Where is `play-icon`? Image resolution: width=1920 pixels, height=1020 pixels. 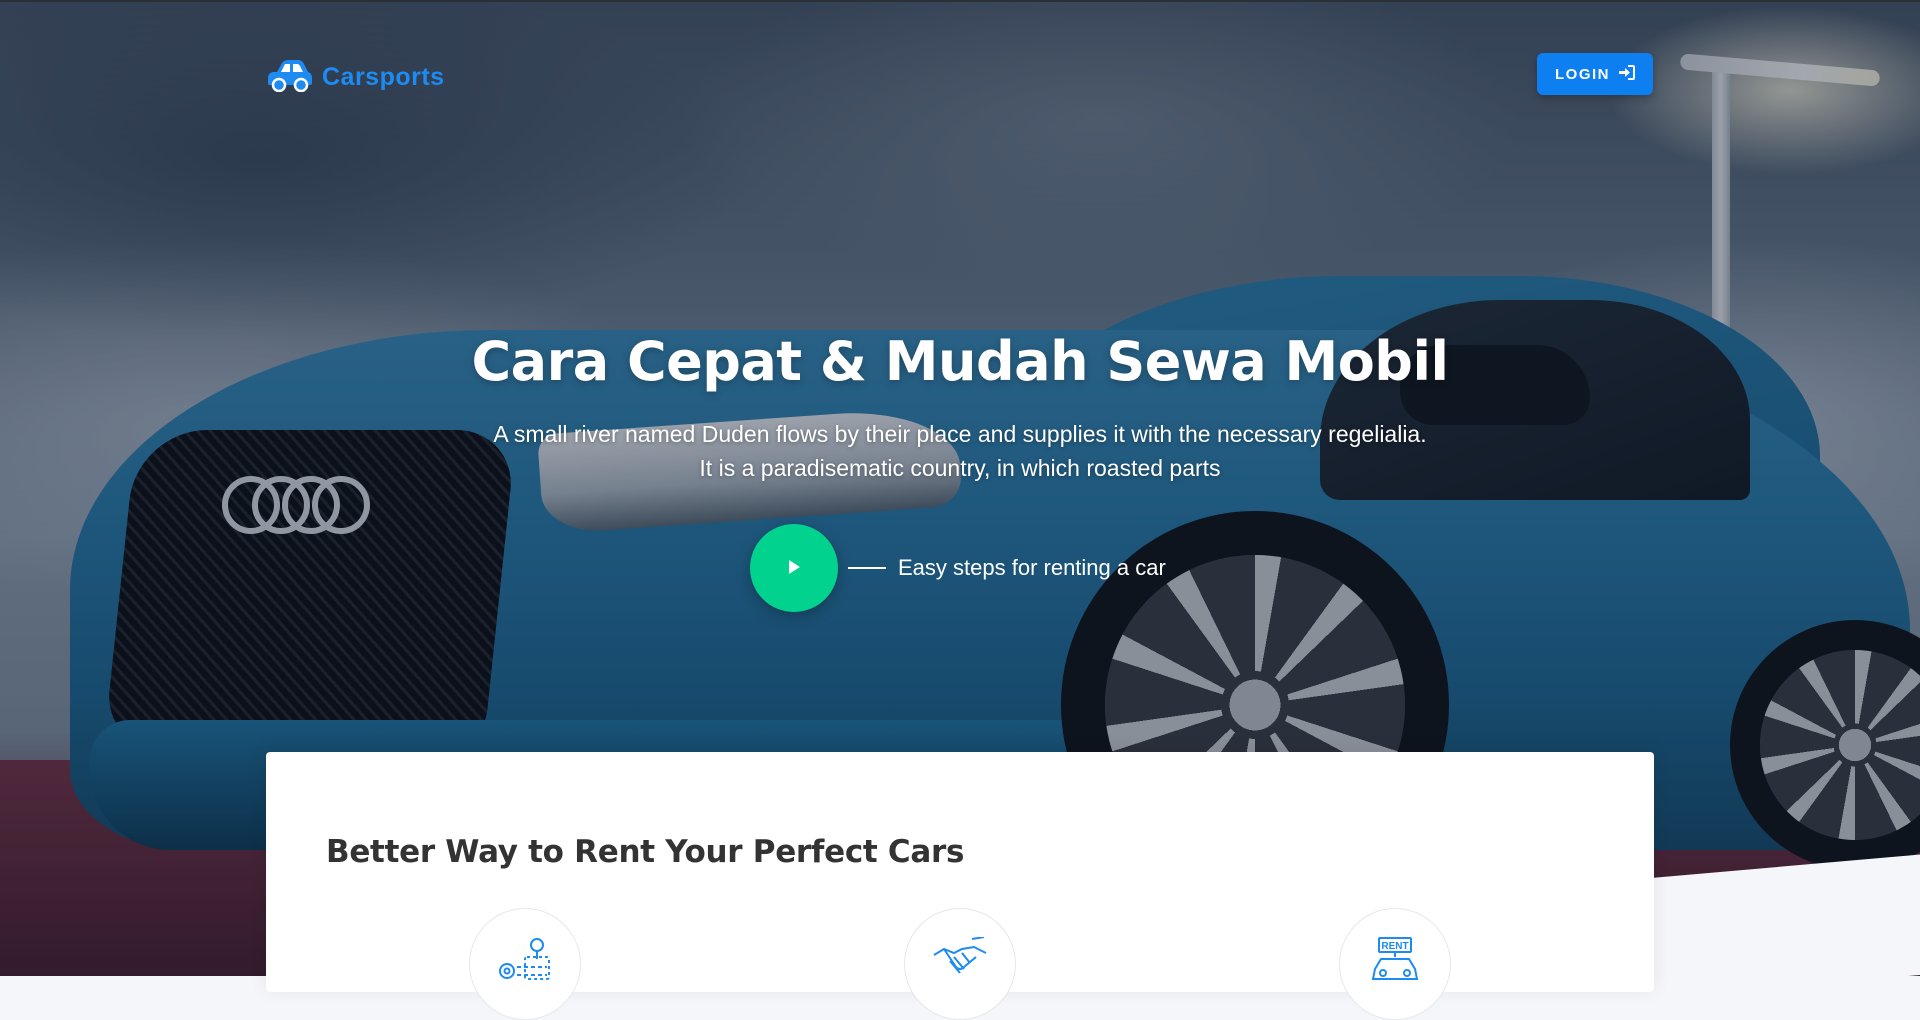 play-icon is located at coordinates (794, 568).